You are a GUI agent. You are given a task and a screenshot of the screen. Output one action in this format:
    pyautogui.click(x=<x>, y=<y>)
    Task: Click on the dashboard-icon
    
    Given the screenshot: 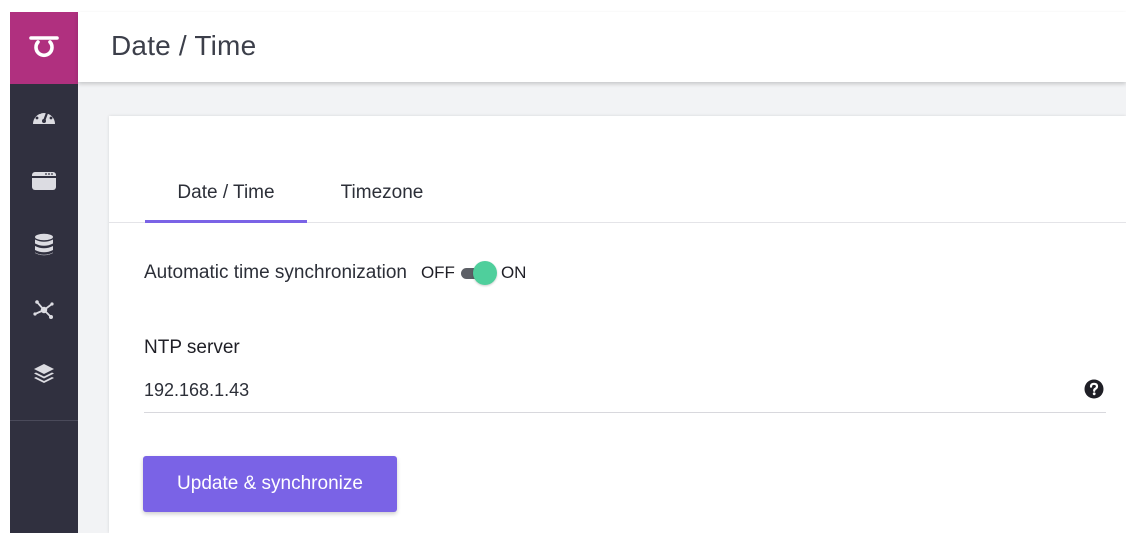 What is the action you would take?
    pyautogui.click(x=44, y=117)
    